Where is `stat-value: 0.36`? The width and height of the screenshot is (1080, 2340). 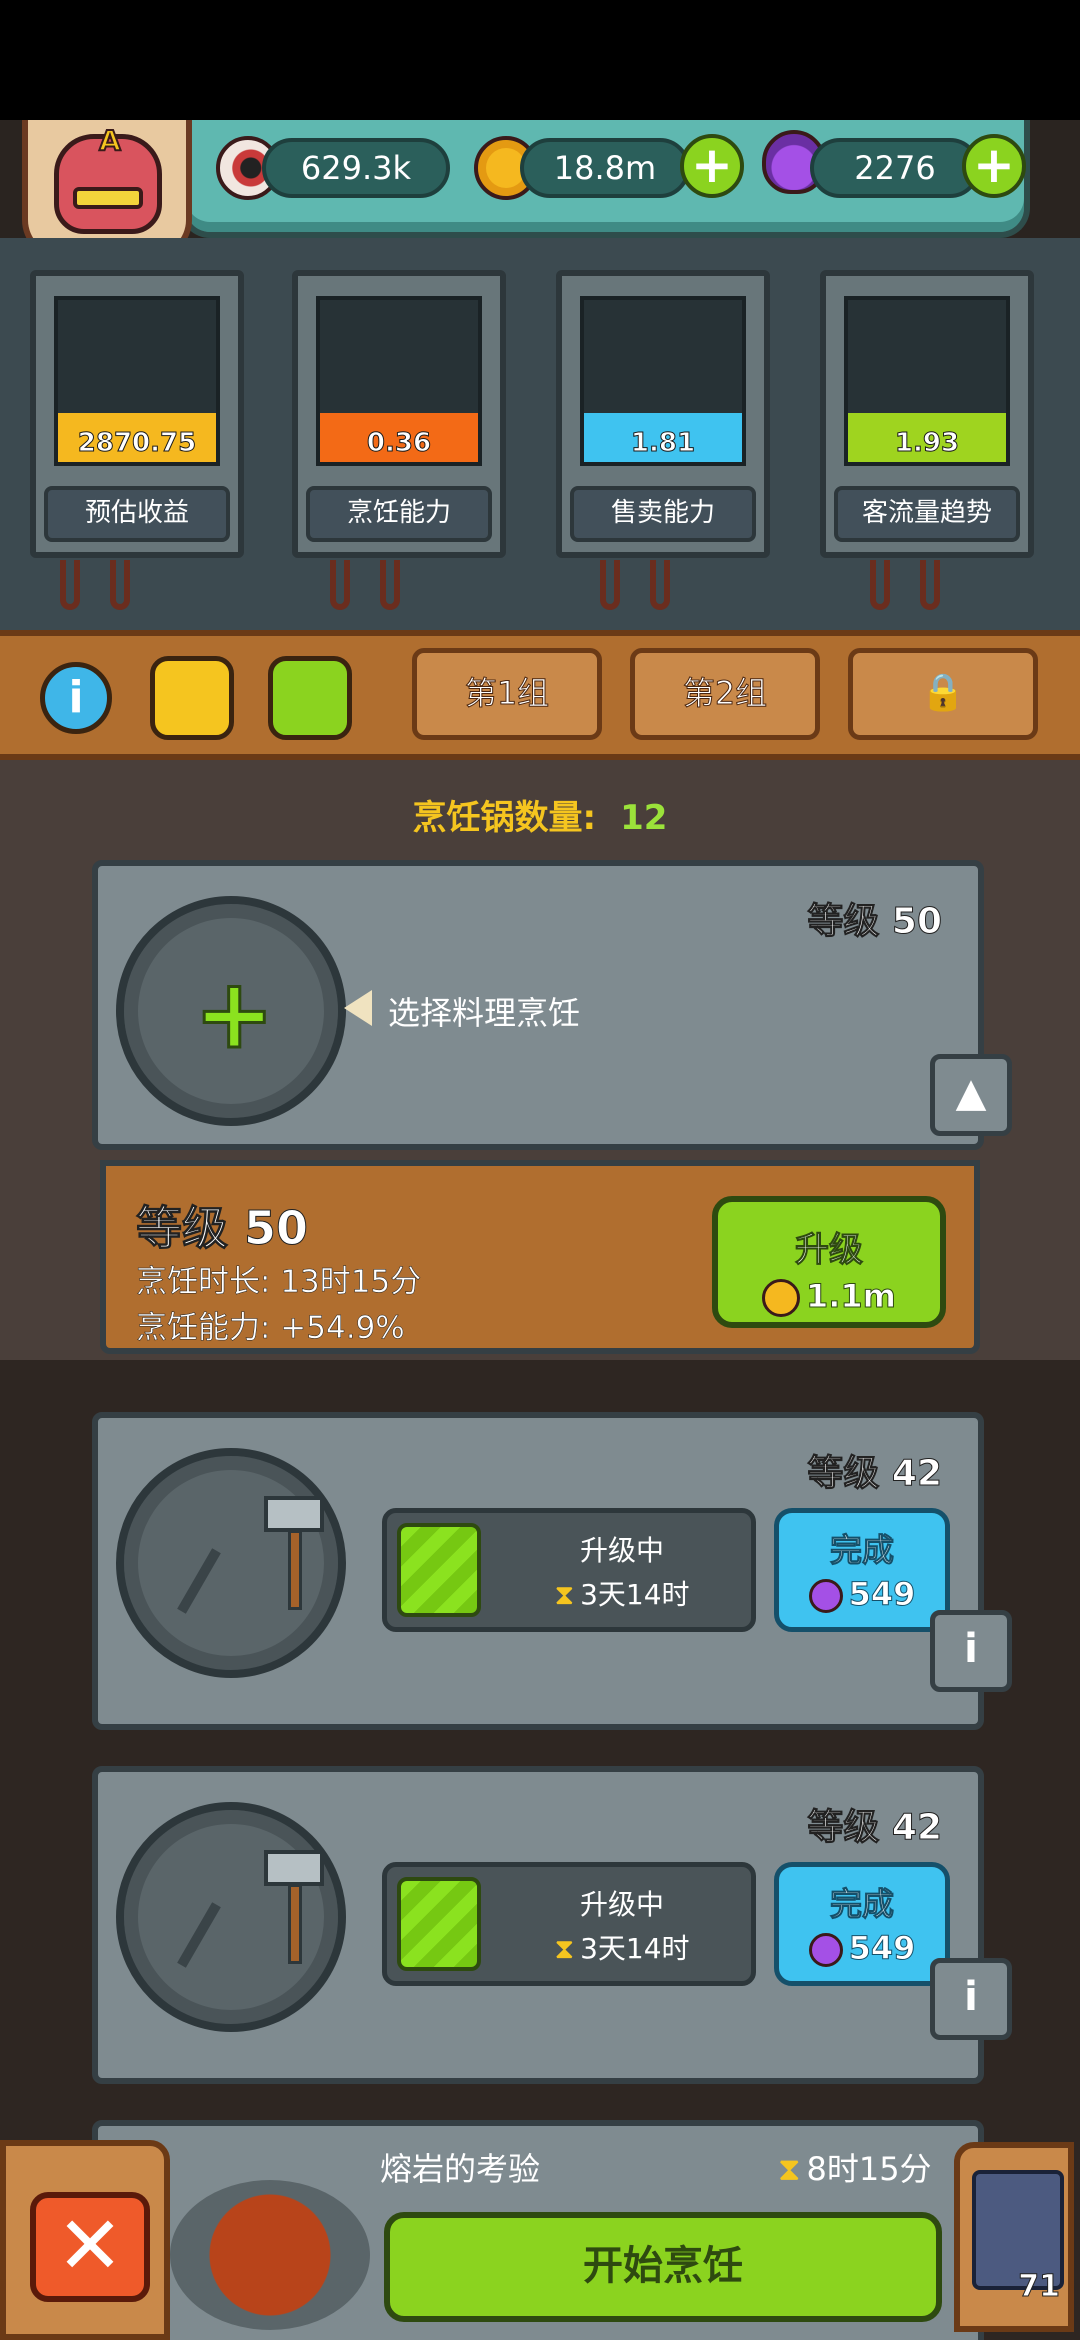
stat-value: 0.36 is located at coordinates (399, 443).